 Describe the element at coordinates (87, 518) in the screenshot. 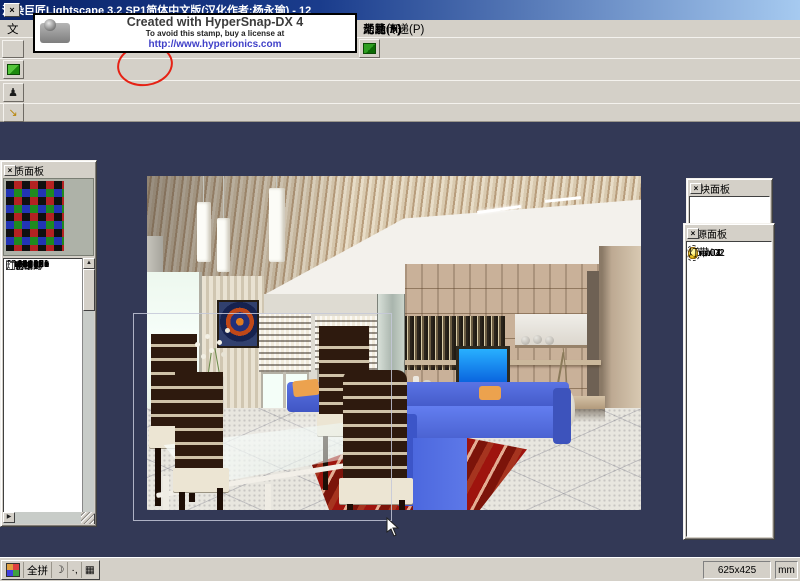

I see `resize-grip` at that location.